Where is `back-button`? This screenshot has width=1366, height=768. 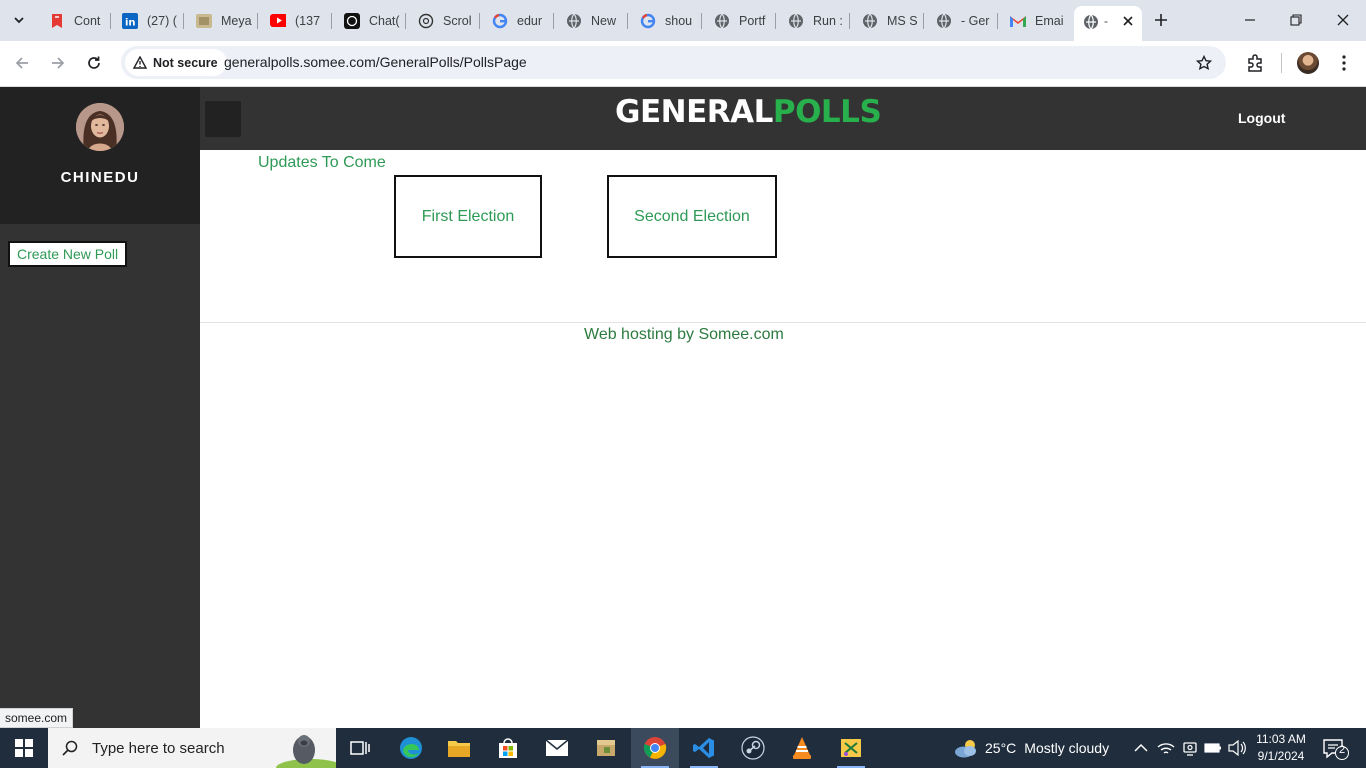 back-button is located at coordinates (22, 63).